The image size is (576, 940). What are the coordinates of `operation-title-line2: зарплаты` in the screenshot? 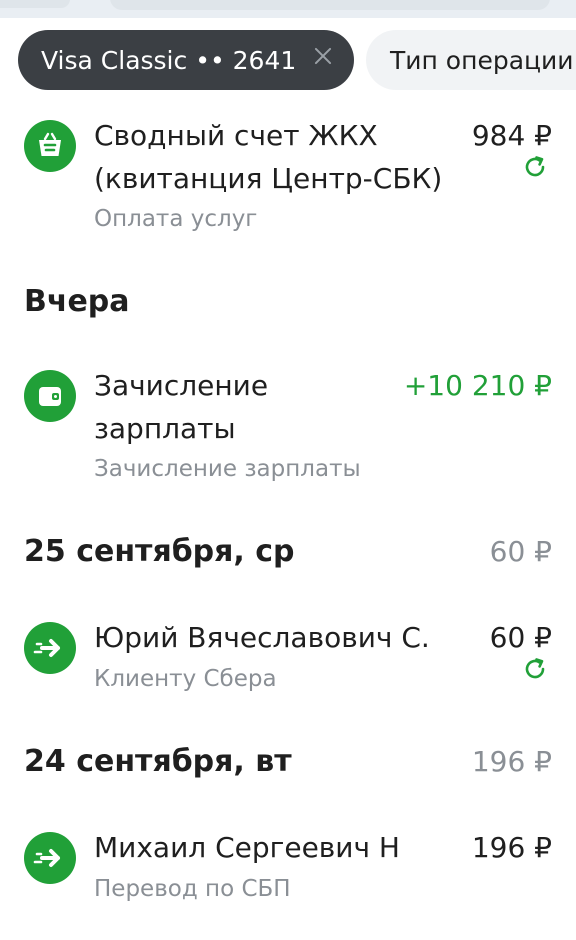 It's located at (165, 428).